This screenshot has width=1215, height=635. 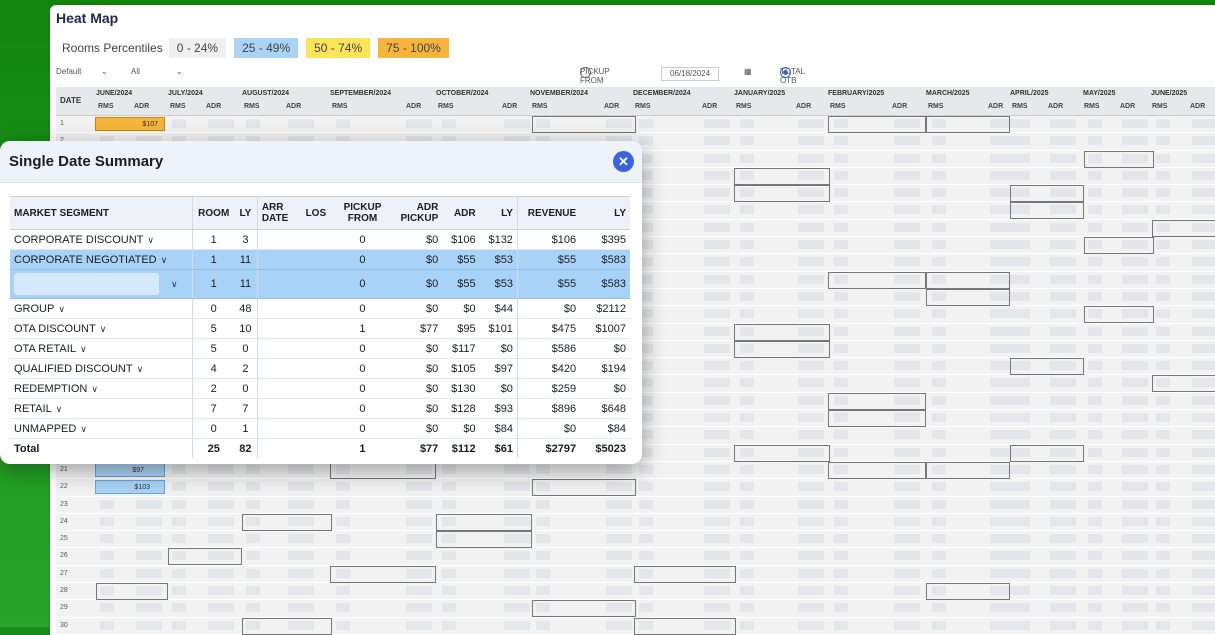 What do you see at coordinates (635, 540) in the screenshot?
I see `table-row: 25` at bounding box center [635, 540].